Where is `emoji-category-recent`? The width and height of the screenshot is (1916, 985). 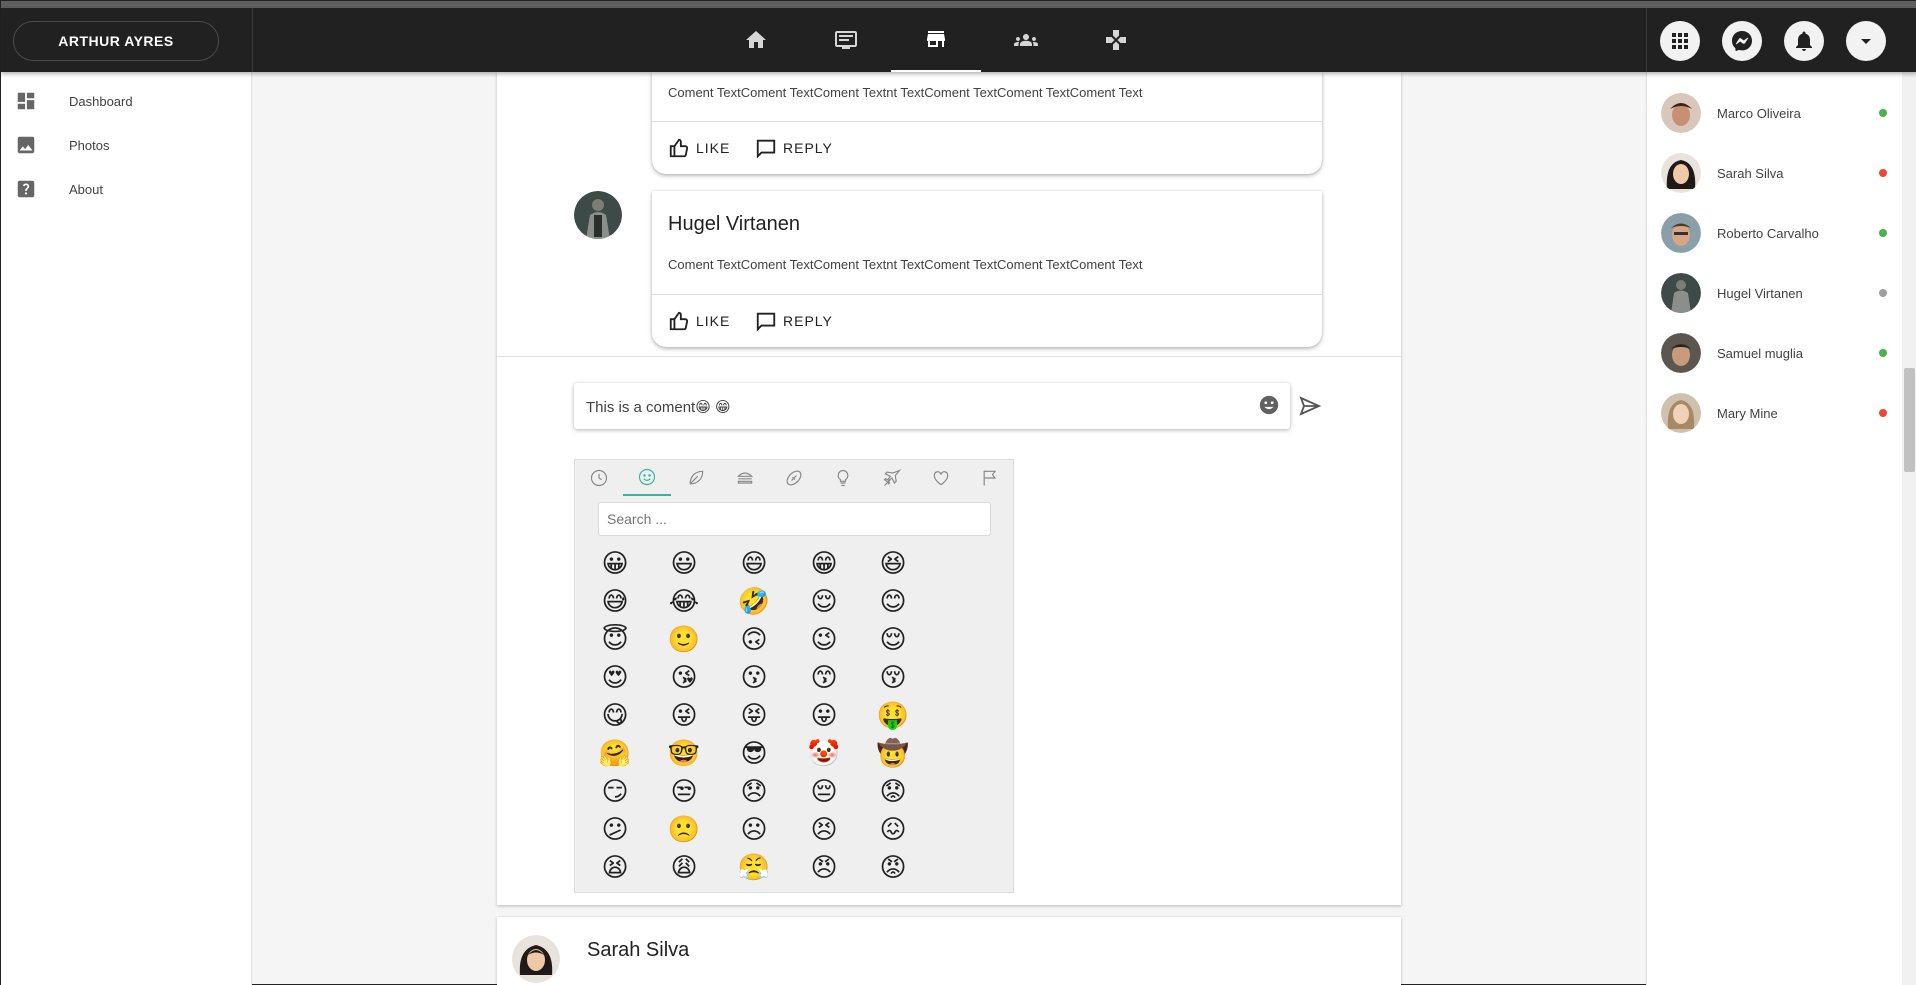
emoji-category-recent is located at coordinates (599, 478).